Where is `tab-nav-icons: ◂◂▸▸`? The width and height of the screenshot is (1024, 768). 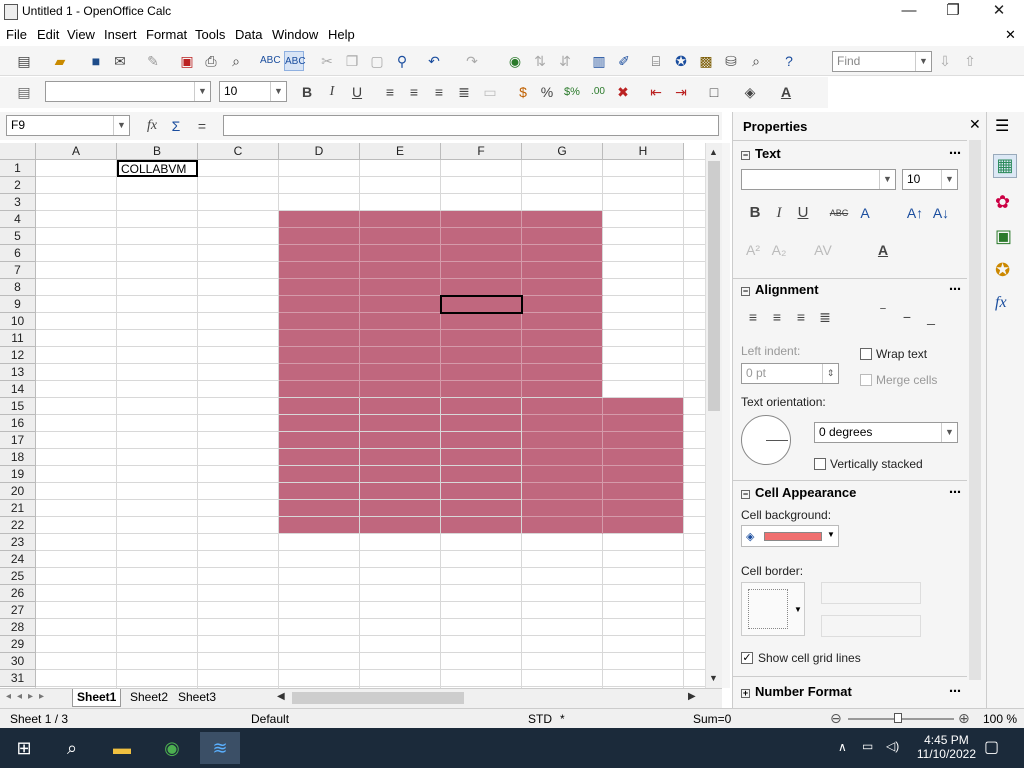
tab-nav-icons: ◂◂▸▸ is located at coordinates (28, 696).